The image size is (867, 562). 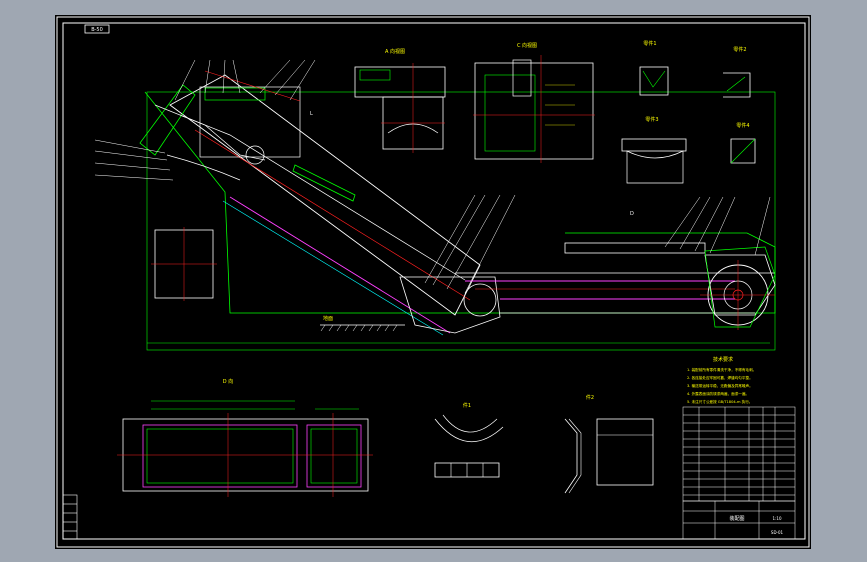 I want to click on svg-text: 件2, so click(x=590, y=397).